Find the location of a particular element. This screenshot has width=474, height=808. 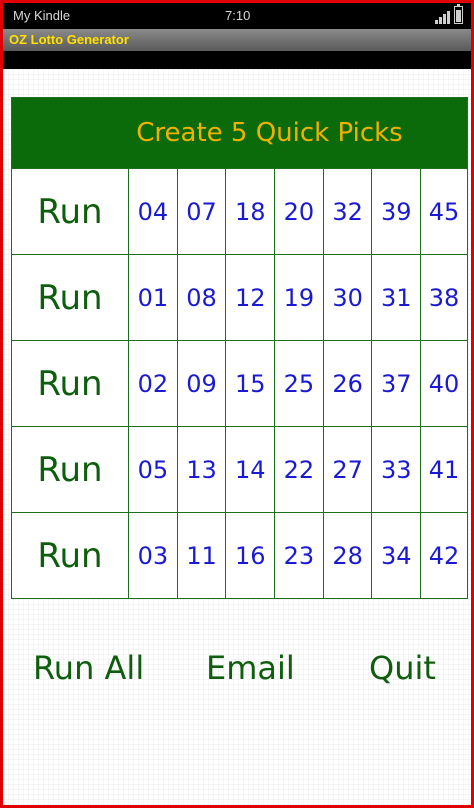

action-bar-spacer is located at coordinates (237, 60).